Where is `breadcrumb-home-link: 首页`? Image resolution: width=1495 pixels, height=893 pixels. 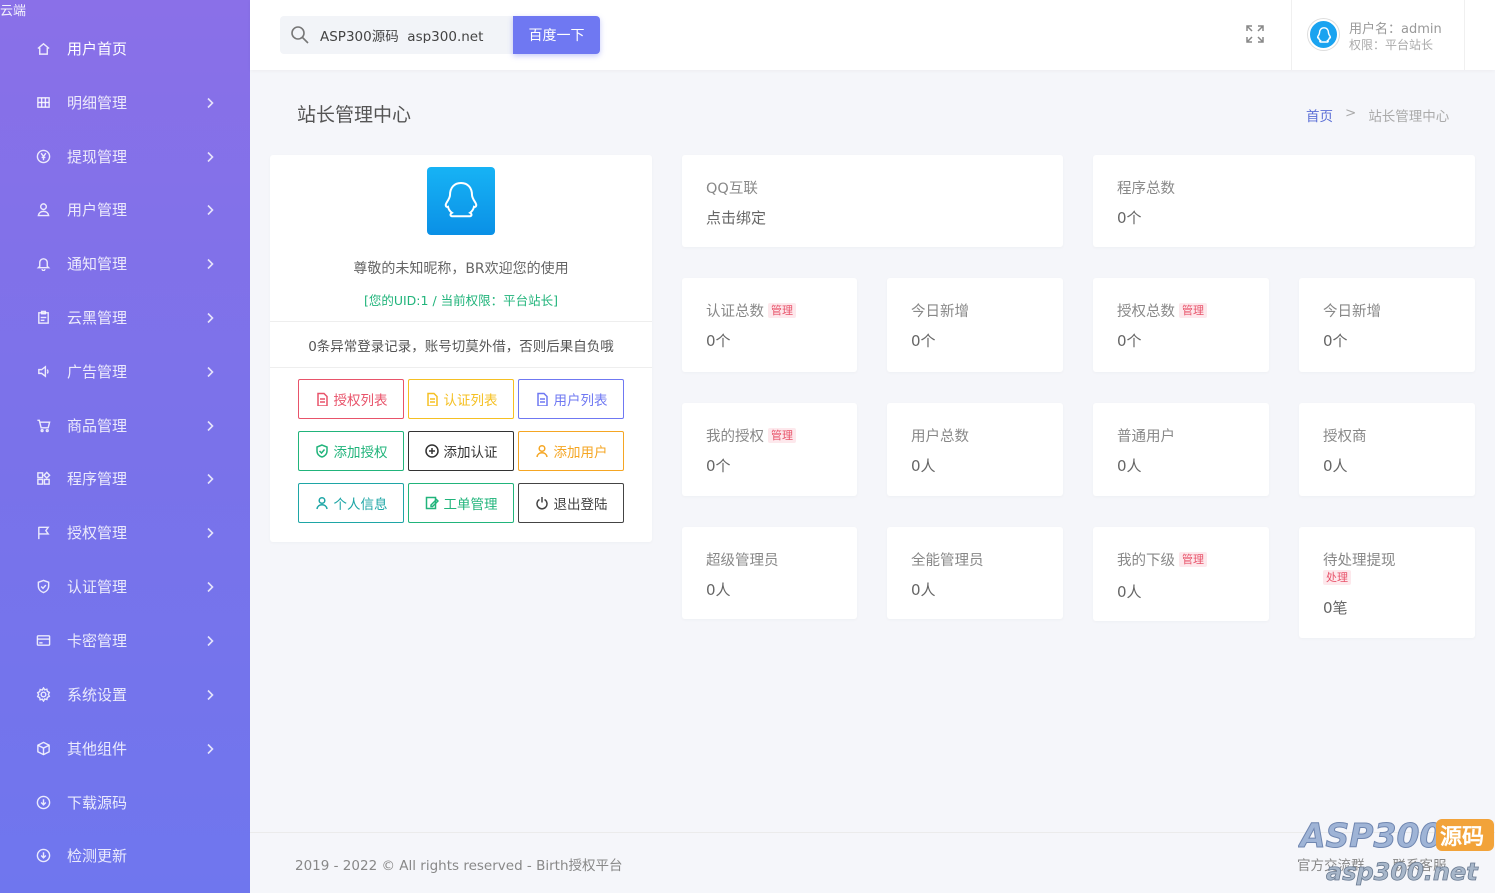 breadcrumb-home-link: 首页 is located at coordinates (1319, 115).